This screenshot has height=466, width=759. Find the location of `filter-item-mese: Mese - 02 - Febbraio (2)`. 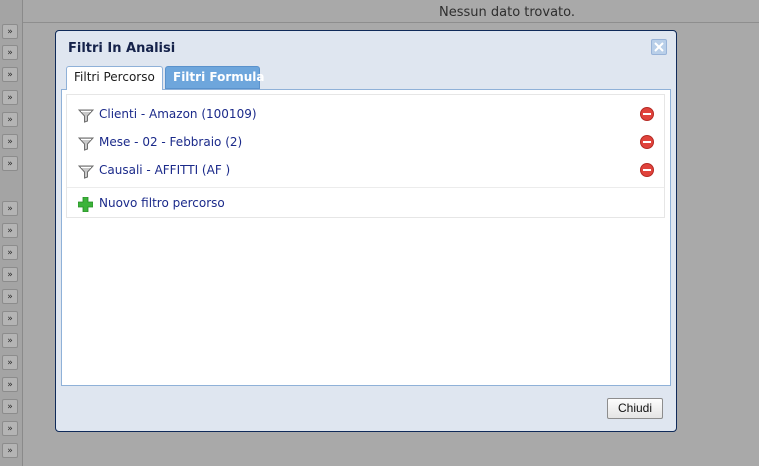

filter-item-mese: Mese - 02 - Febbraio (2) is located at coordinates (365, 143).